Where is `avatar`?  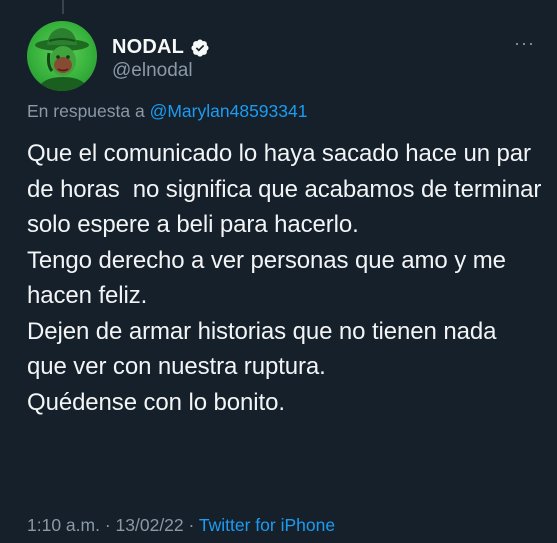
avatar is located at coordinates (62, 56).